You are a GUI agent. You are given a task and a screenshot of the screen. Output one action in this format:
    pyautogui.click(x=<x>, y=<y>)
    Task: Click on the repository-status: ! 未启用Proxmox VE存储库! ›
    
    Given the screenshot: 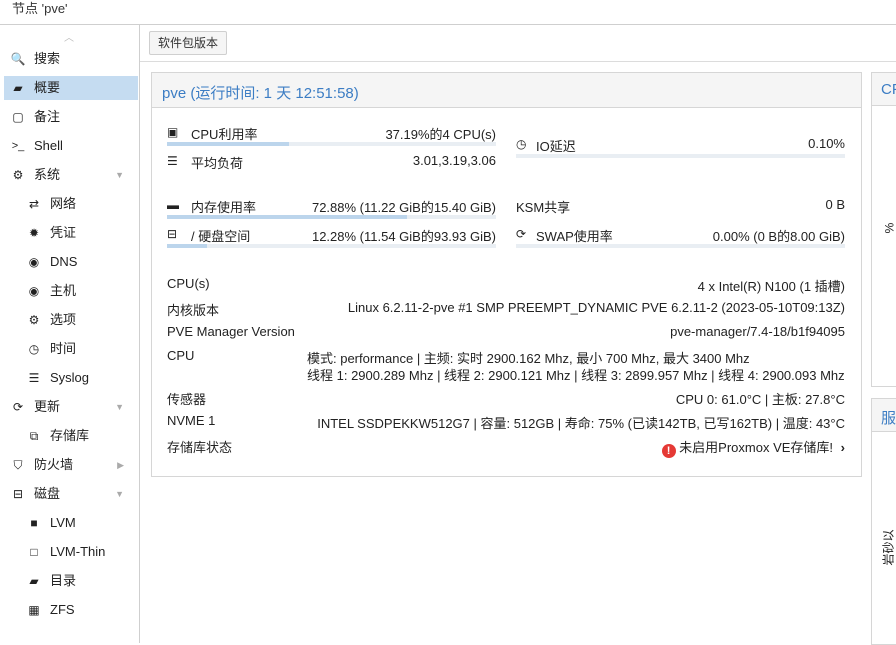 What is the action you would take?
    pyautogui.click(x=753, y=447)
    